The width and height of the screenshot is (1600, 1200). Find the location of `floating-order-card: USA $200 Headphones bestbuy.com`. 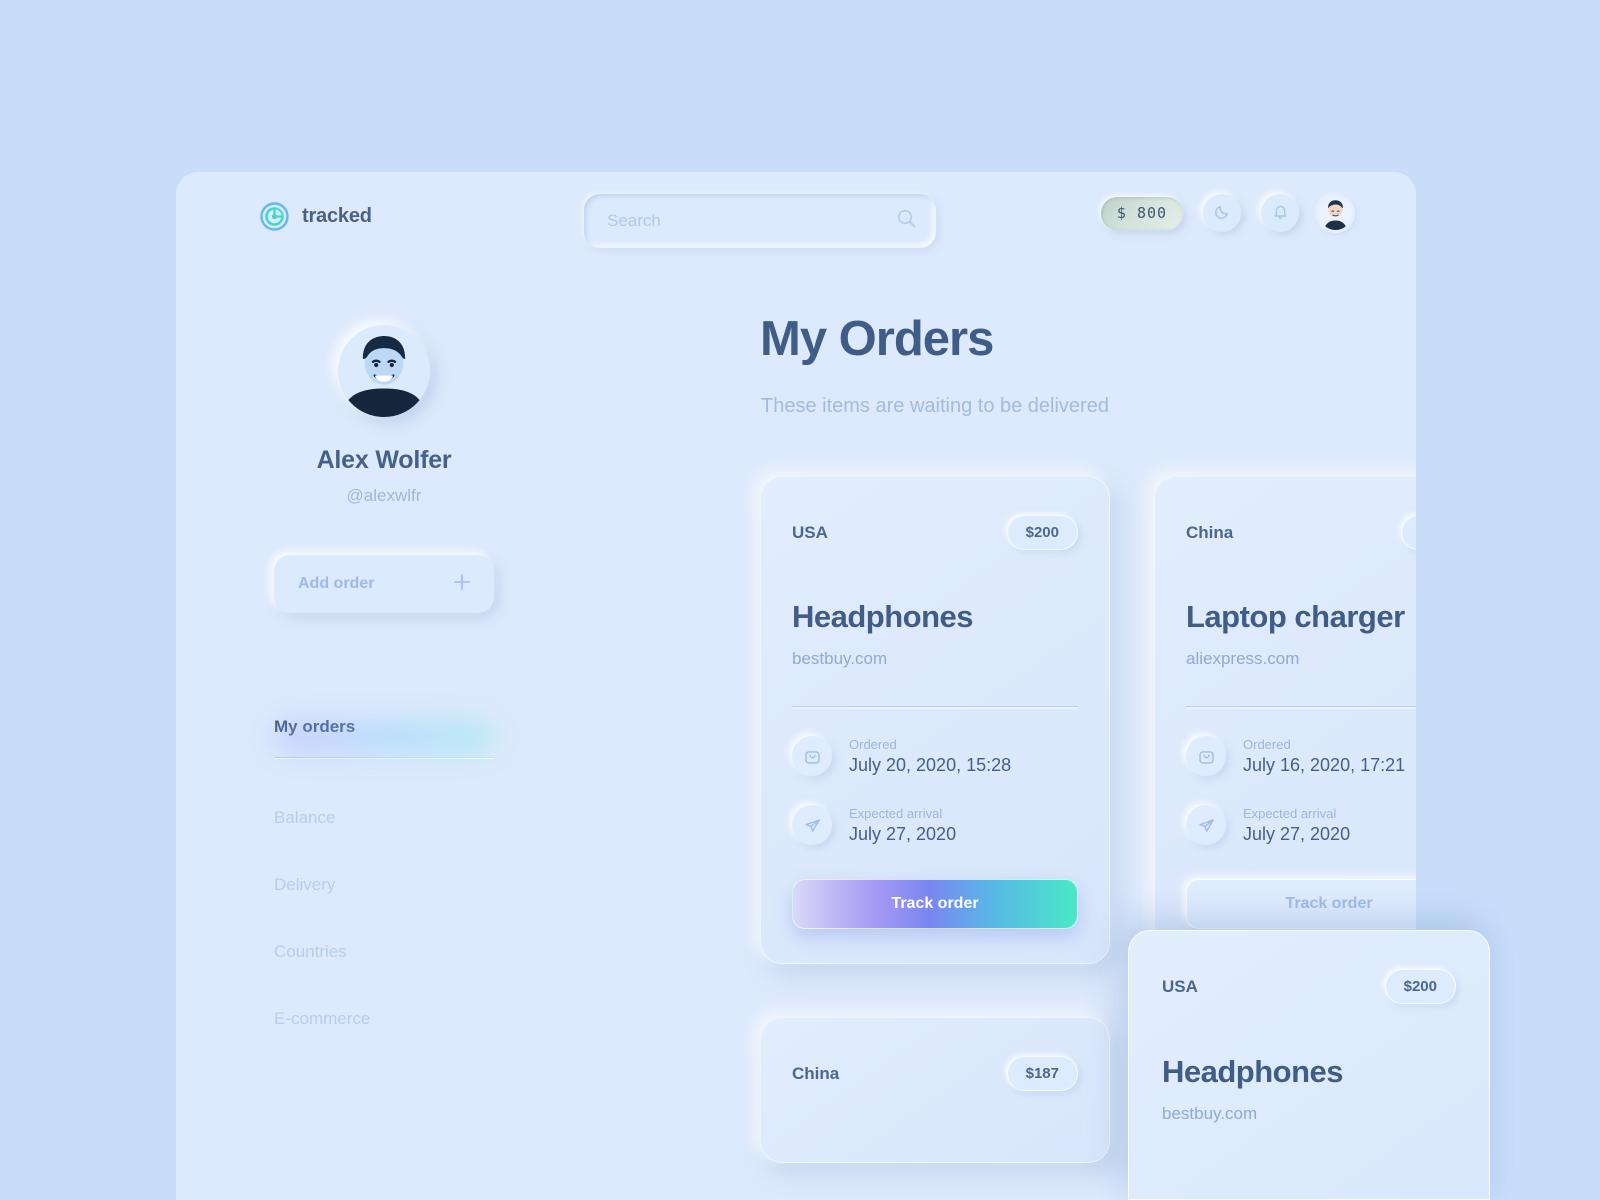

floating-order-card: USA $200 Headphones bestbuy.com is located at coordinates (1309, 1065).